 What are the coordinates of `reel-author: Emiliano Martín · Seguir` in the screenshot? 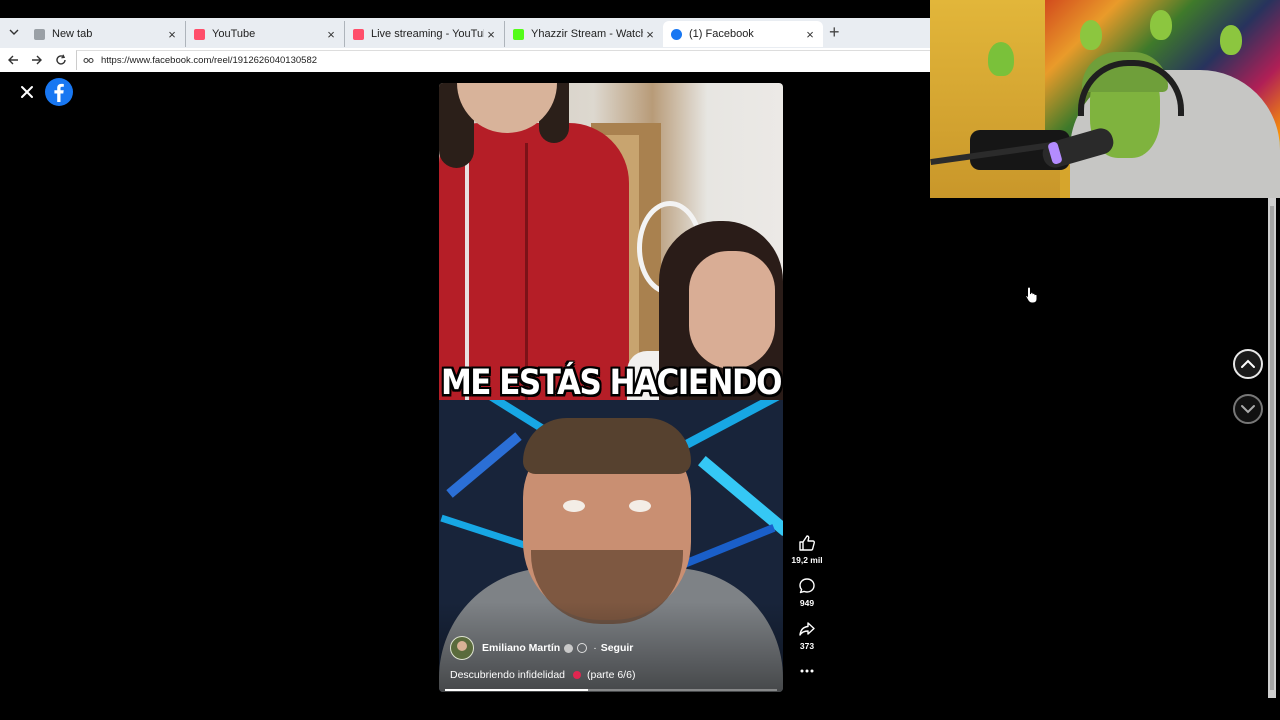 It's located at (541, 648).